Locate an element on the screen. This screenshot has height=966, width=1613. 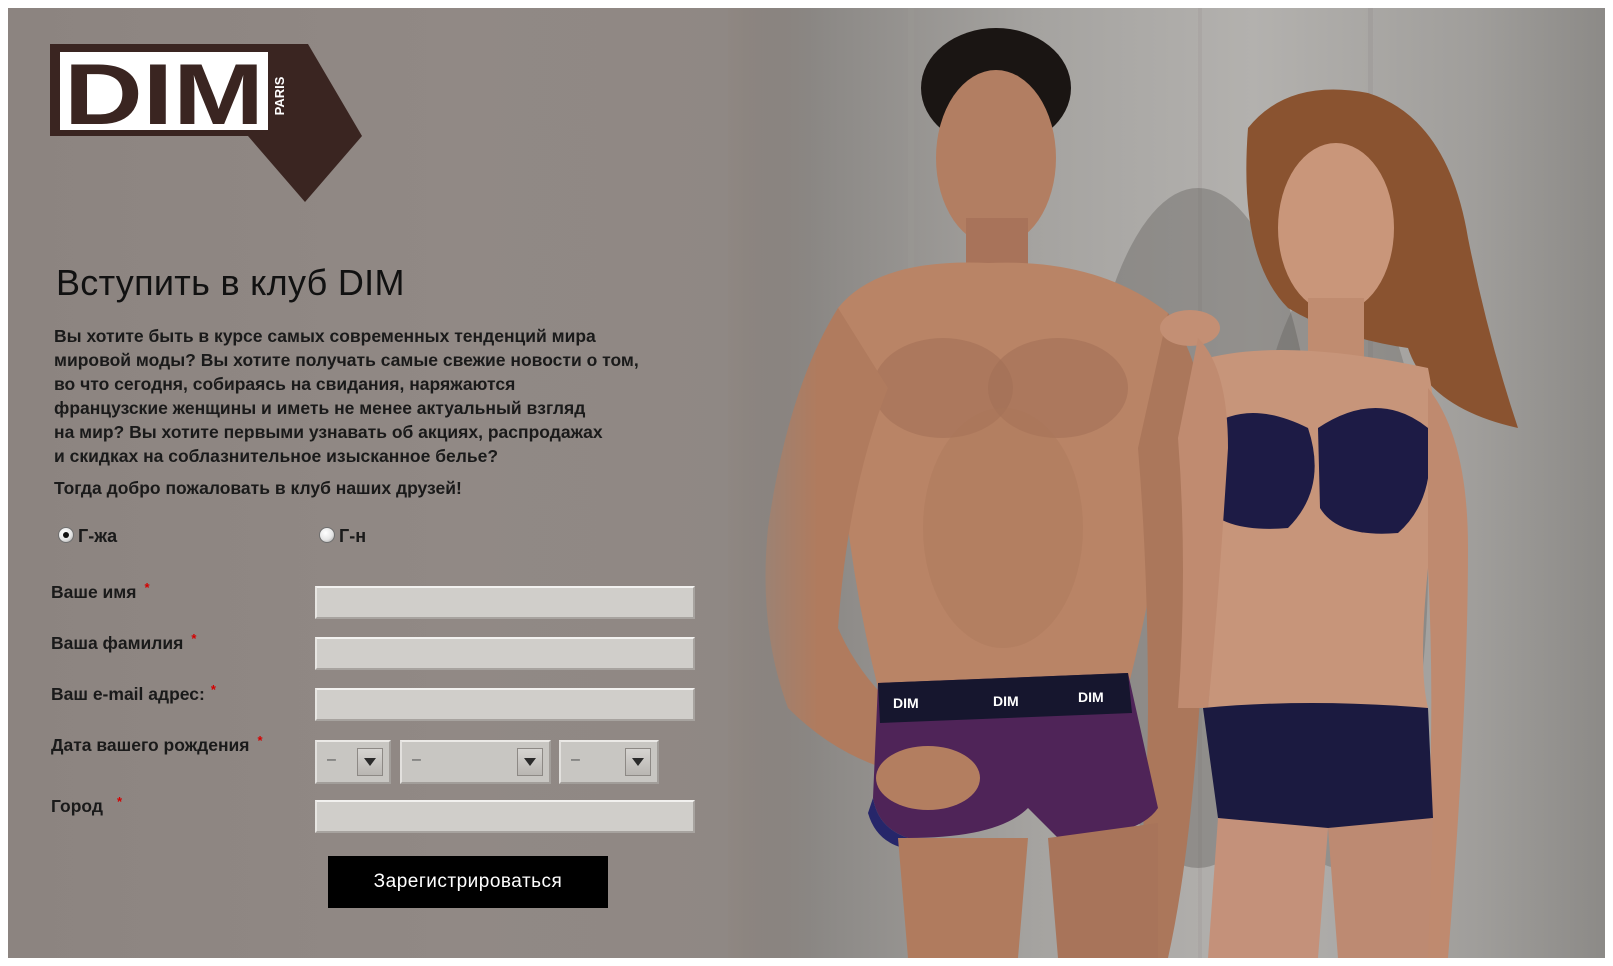
salutation-mrs-label: Г-жа is located at coordinates (98, 536).